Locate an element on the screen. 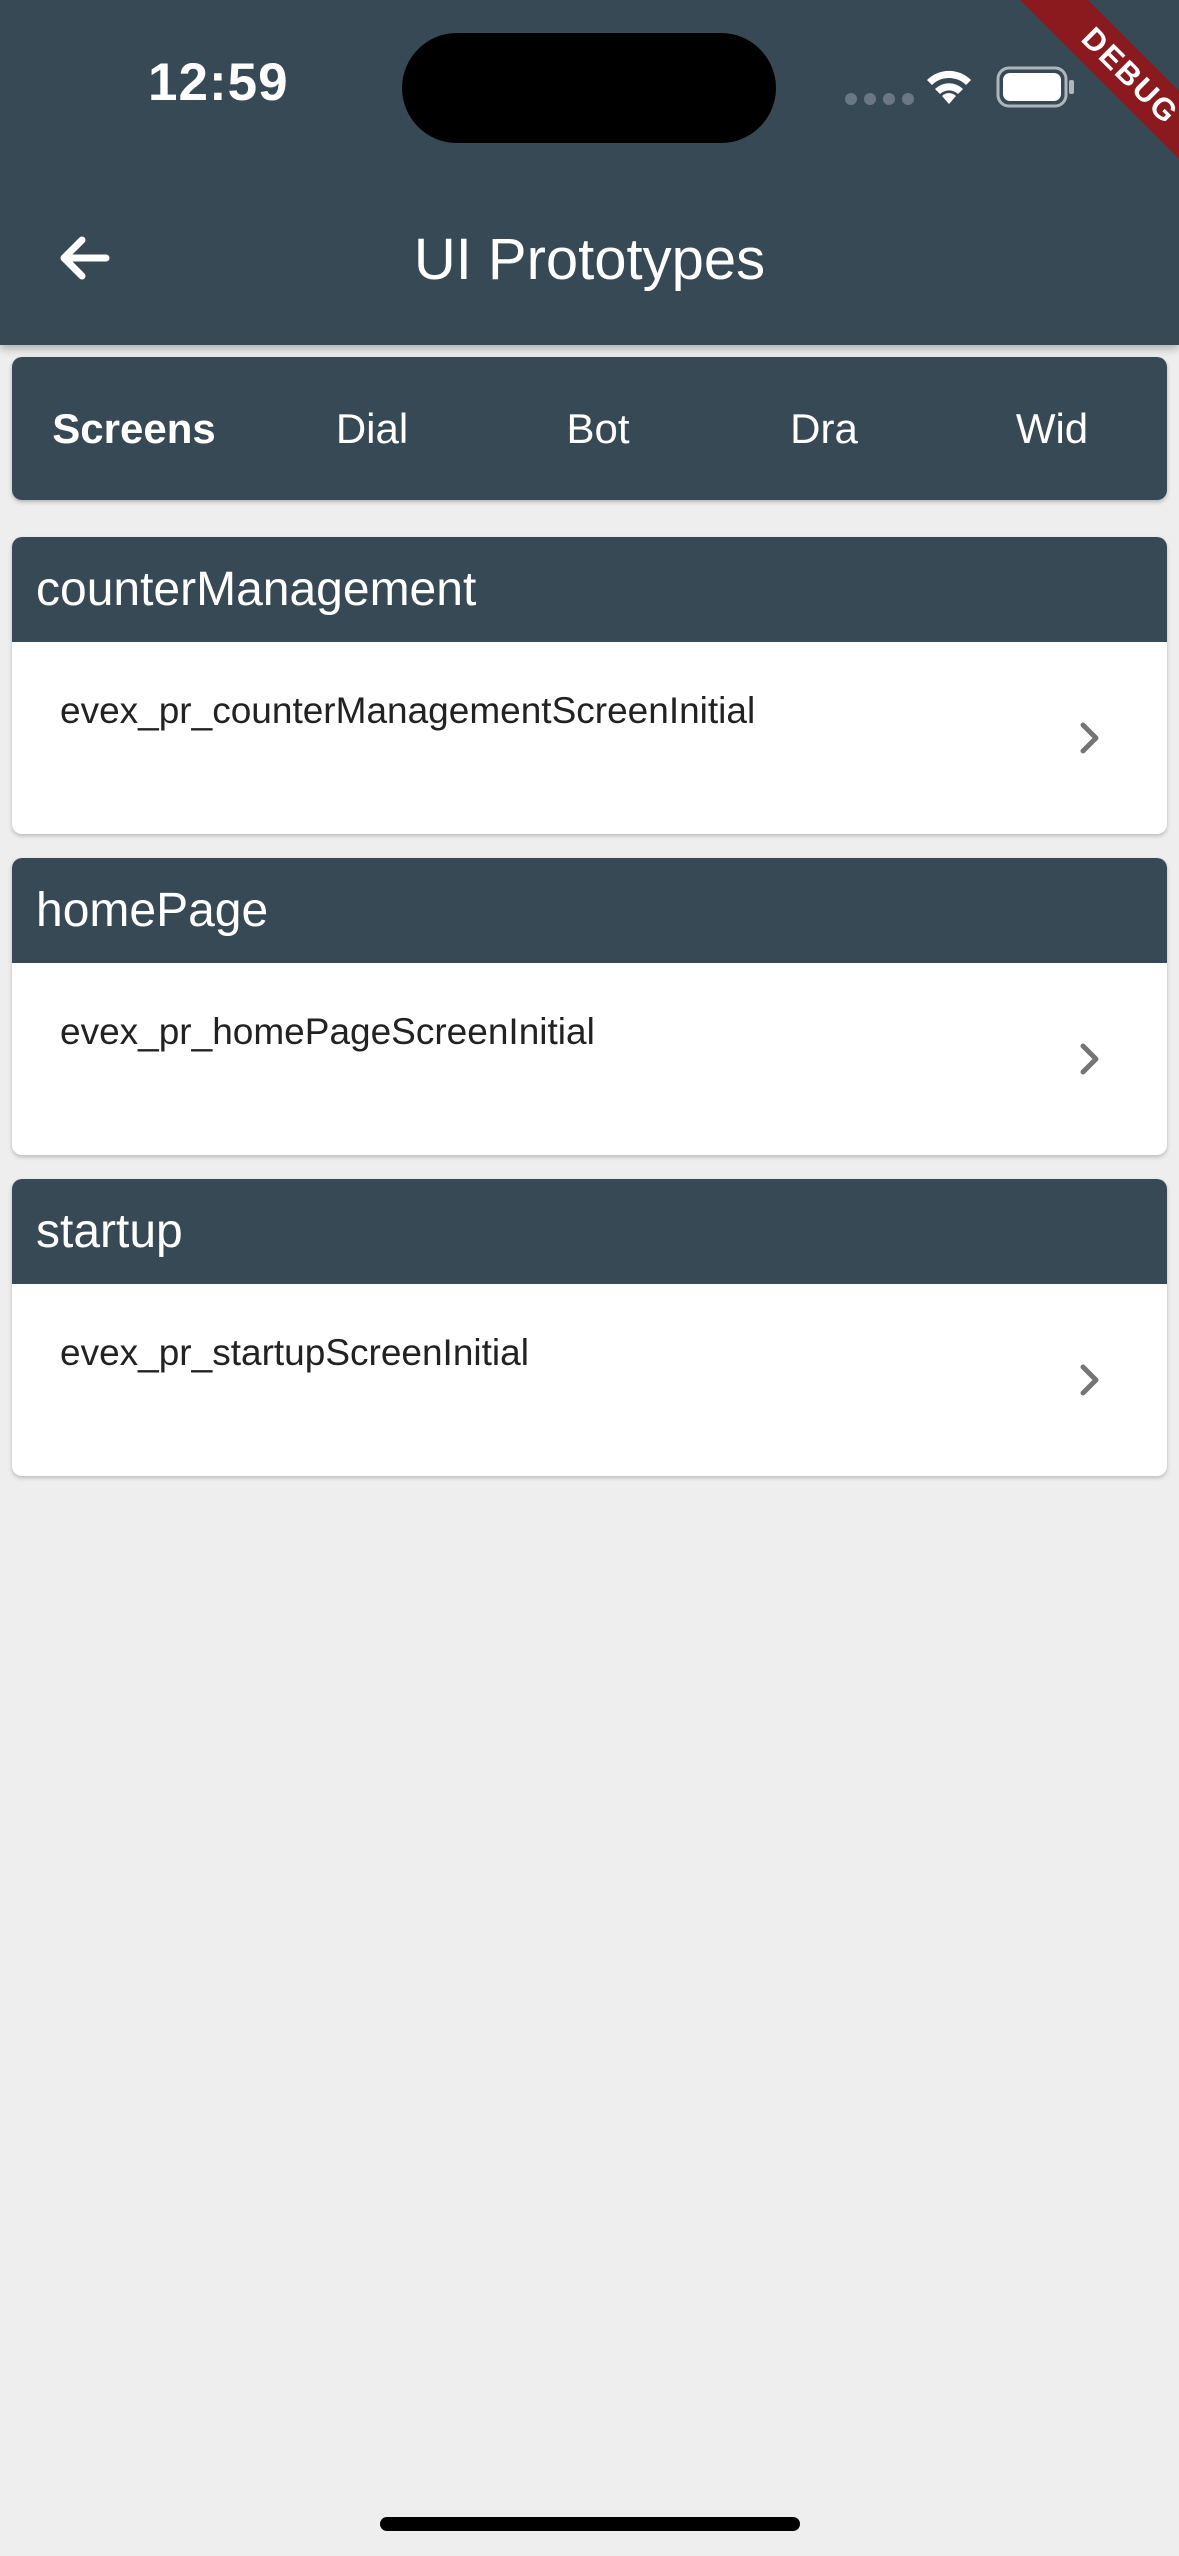 This screenshot has width=1179, height=2556. list-item: evex_pr_counterManagementScreenInitial is located at coordinates (589, 738).